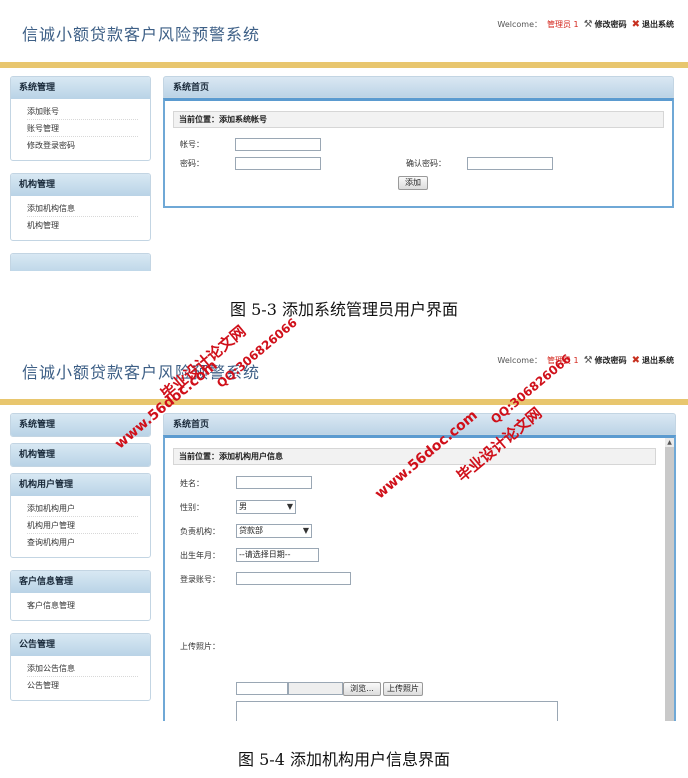  Describe the element at coordinates (82, 605) in the screenshot. I see `sidebar-item-customer-manage: 客户信息管理` at that location.